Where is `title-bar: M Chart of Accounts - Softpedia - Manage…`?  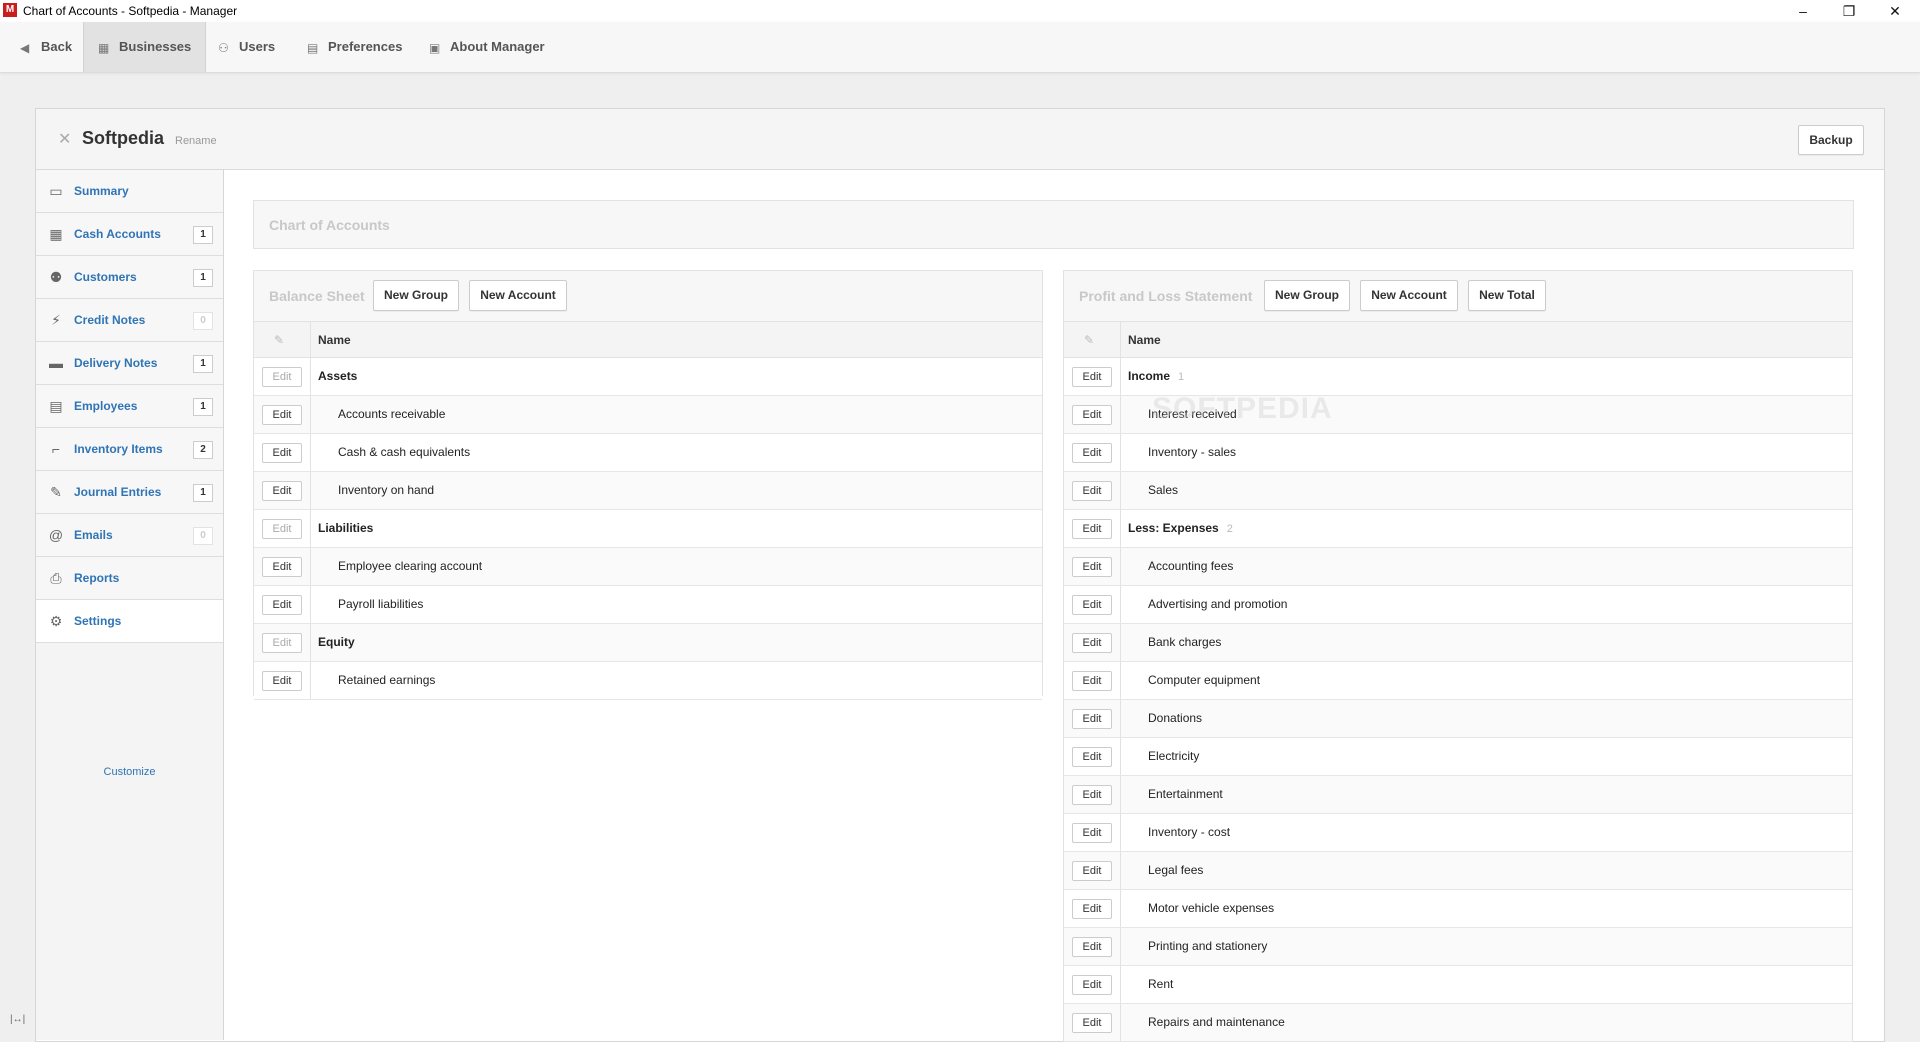
title-bar: M Chart of Accounts - Softpedia - Manage… is located at coordinates (960, 11).